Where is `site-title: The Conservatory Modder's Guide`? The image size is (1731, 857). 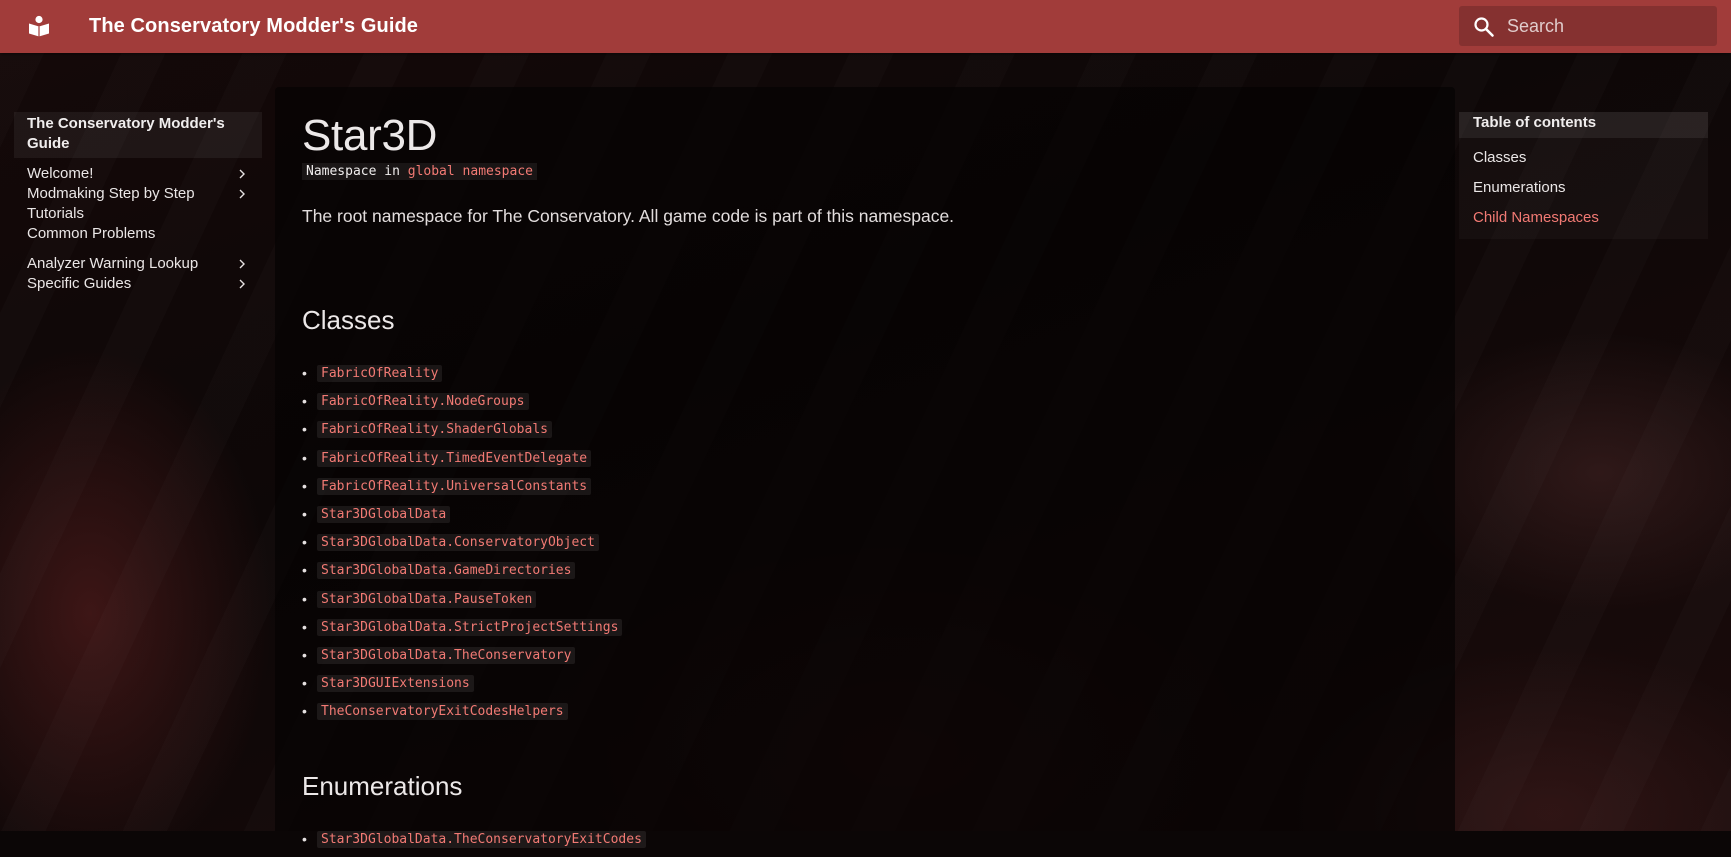 site-title: The Conservatory Modder's Guide is located at coordinates (253, 26).